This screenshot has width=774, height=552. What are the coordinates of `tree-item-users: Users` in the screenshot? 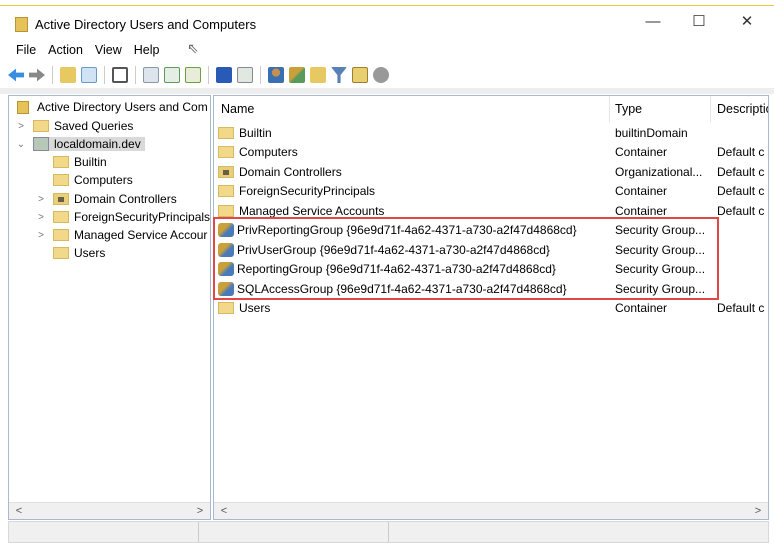 It's located at (79, 253).